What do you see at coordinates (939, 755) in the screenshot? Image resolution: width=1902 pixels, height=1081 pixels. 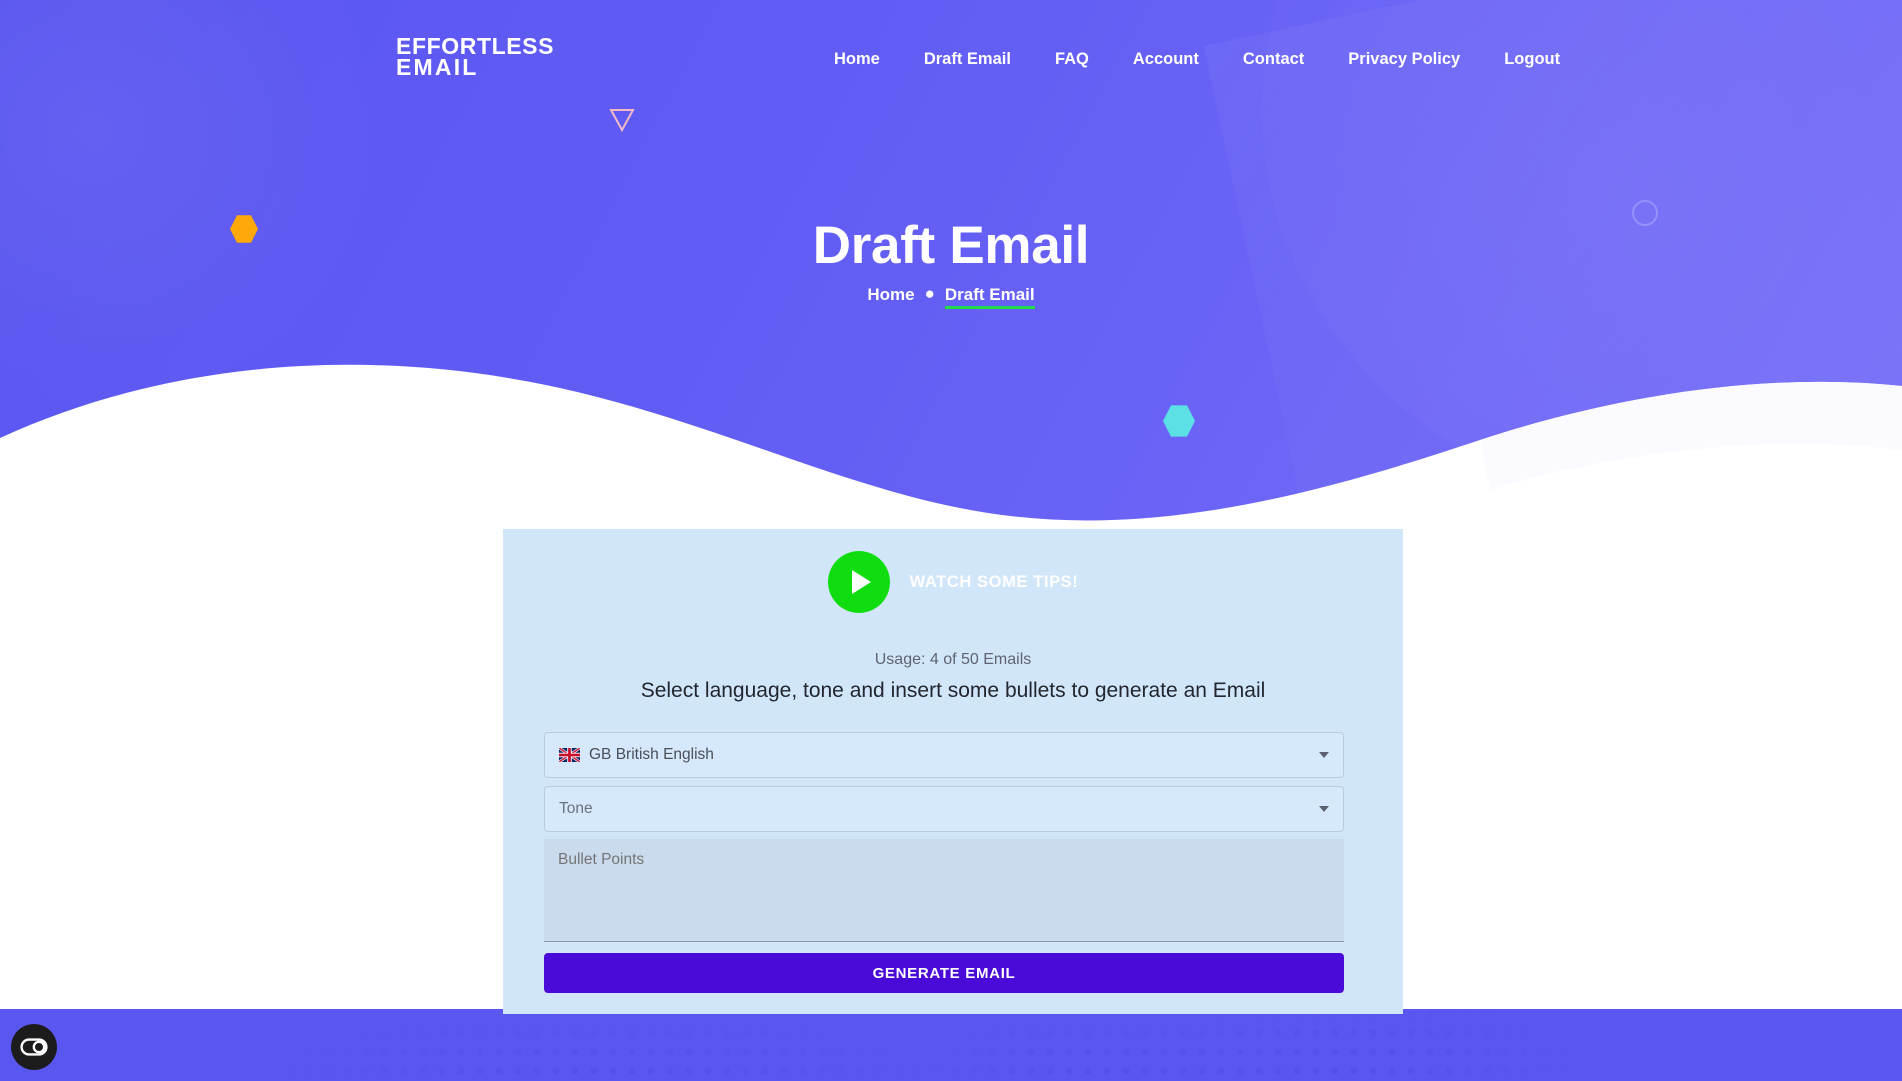 I see `language-select-value-wrap: GB British English` at bounding box center [939, 755].